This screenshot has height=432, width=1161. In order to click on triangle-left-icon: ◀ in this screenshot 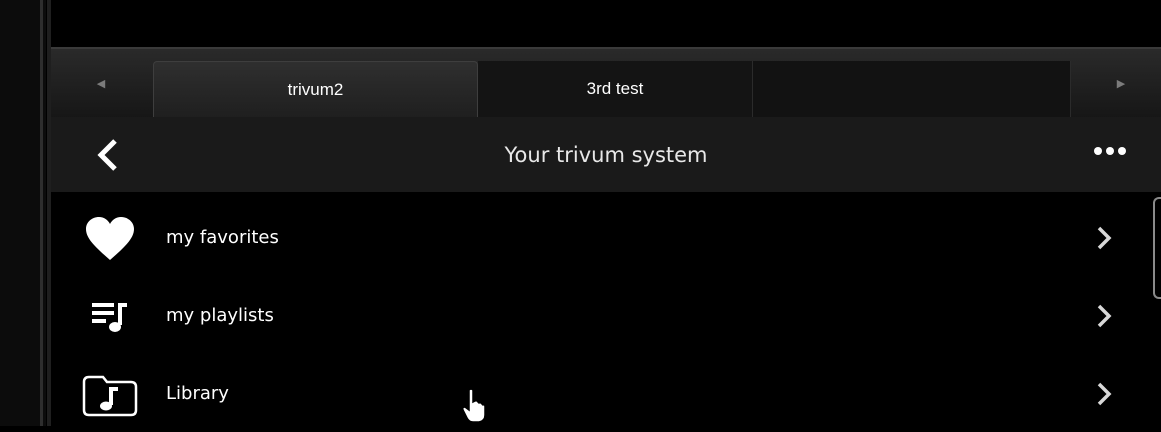, I will do `click(101, 83)`.